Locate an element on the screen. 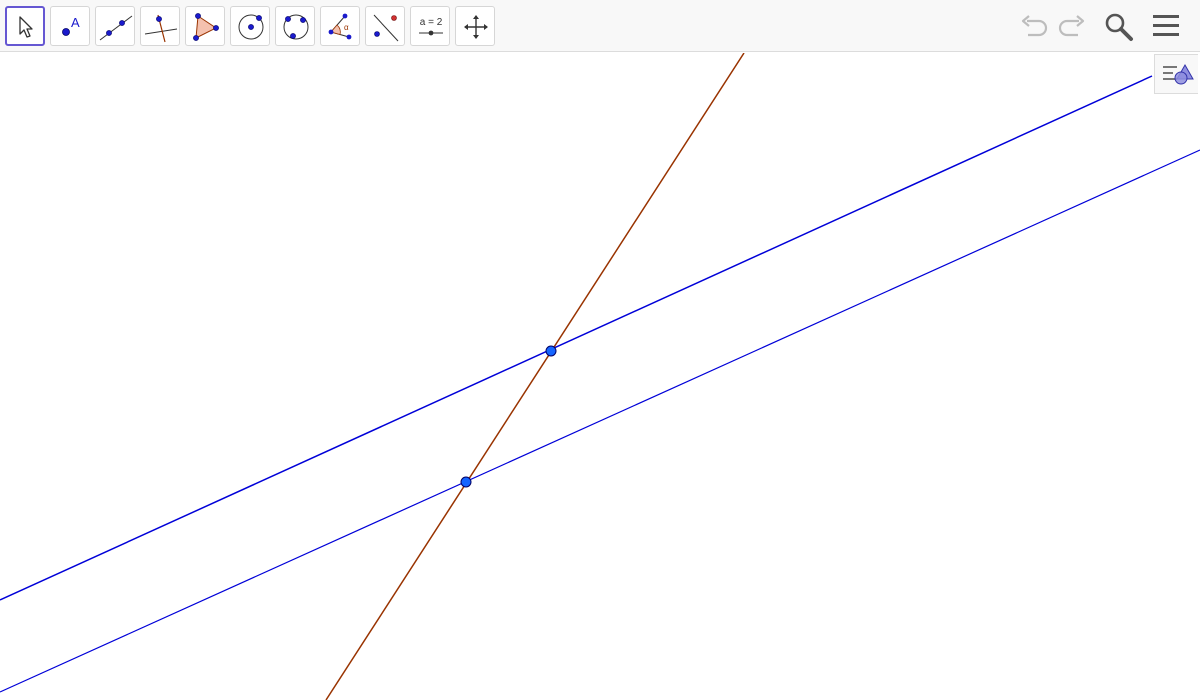 The image size is (1200, 700). circle-three-points-tool-button is located at coordinates (295, 26).